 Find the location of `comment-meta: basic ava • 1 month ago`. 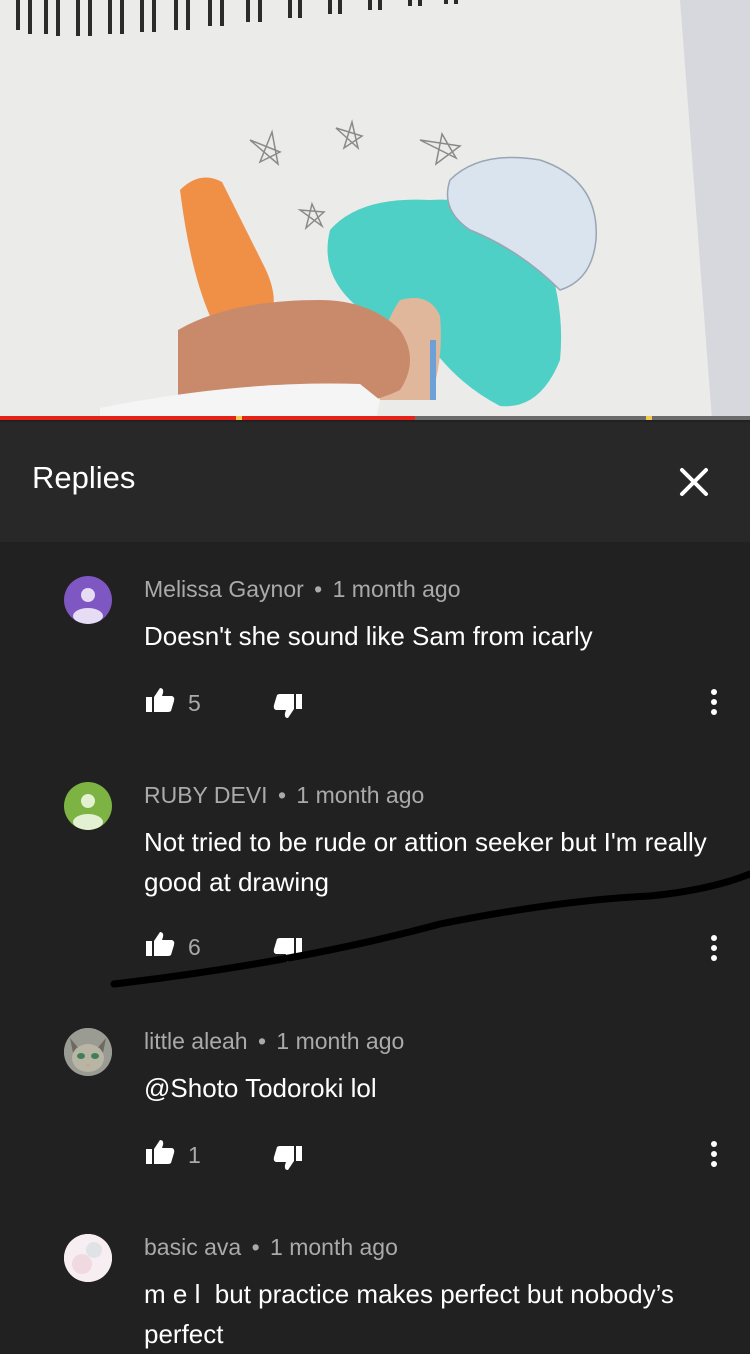

comment-meta: basic ava • 1 month ago is located at coordinates (271, 1247).